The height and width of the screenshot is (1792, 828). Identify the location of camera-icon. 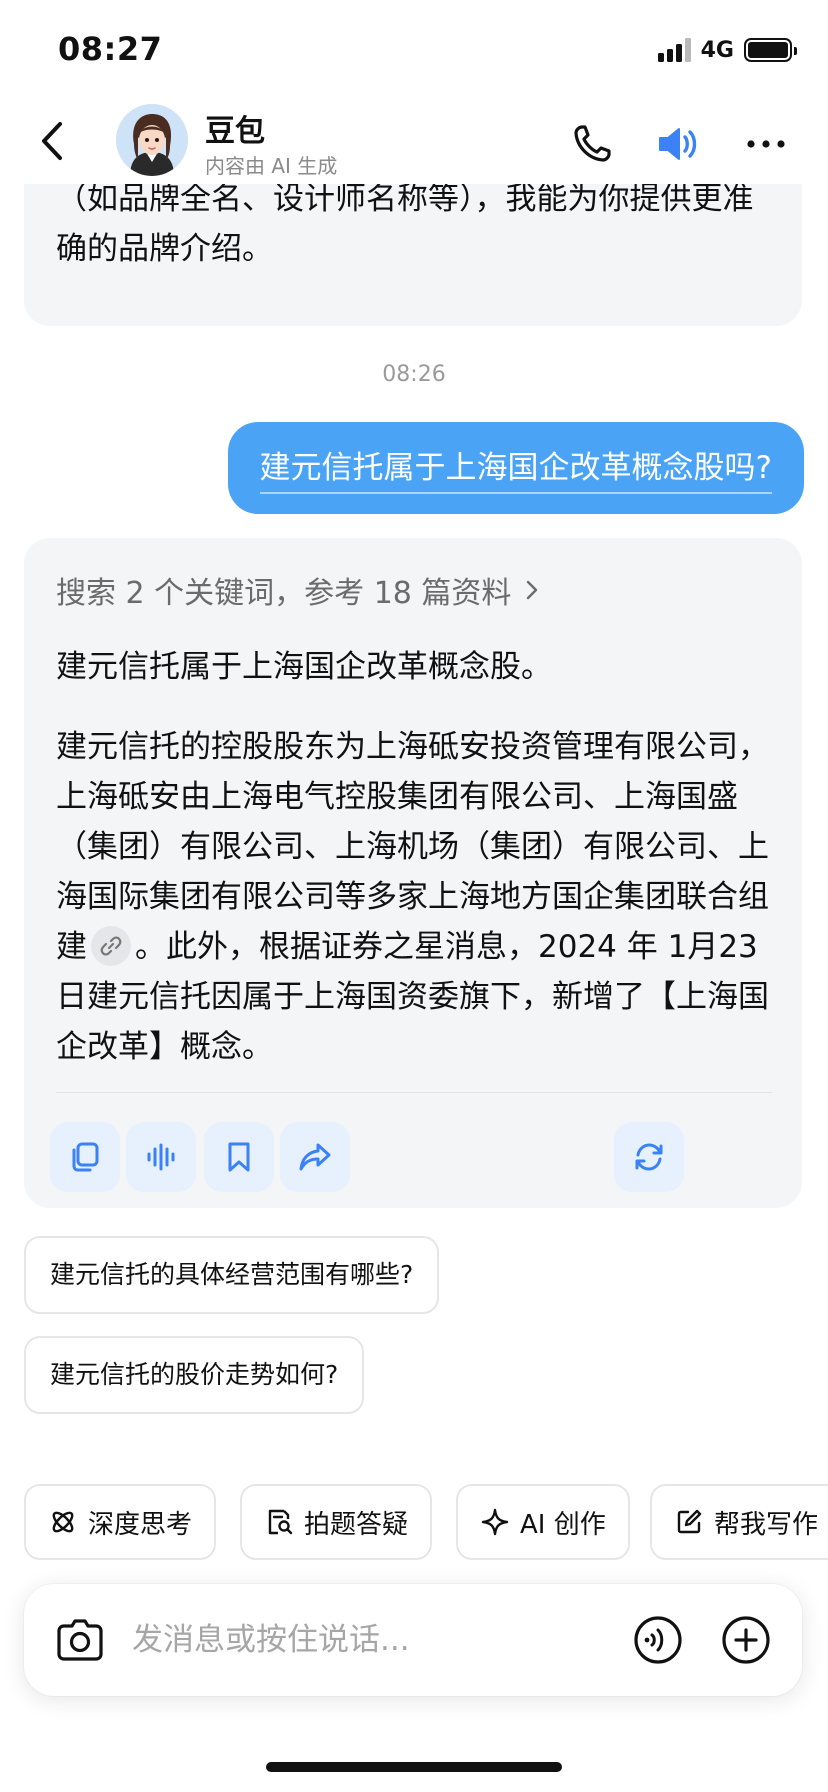
(80, 1640).